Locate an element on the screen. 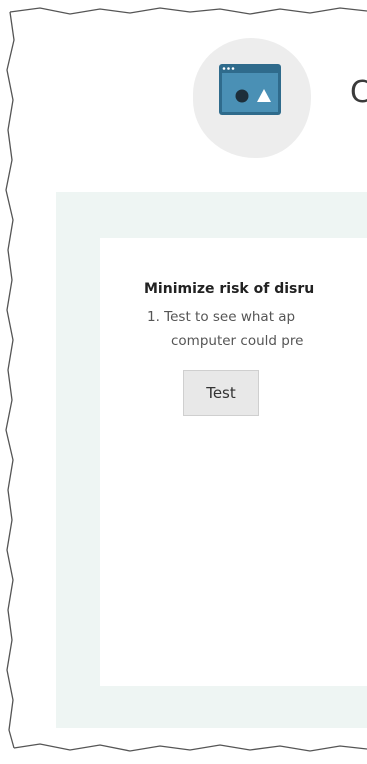 The width and height of the screenshot is (367, 764). test-button: Test is located at coordinates (221, 393).